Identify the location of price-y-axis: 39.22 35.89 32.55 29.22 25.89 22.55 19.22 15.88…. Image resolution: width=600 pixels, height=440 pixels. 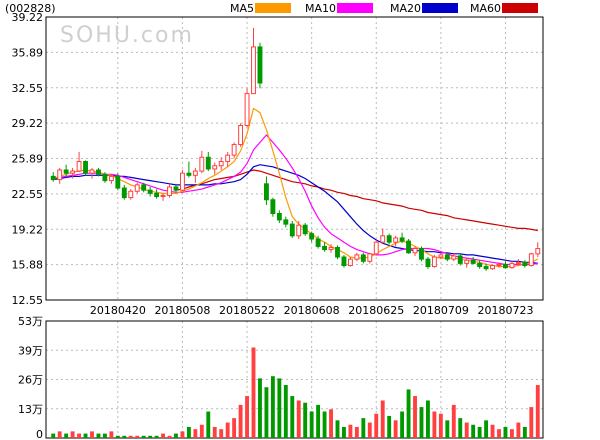
(28, 159).